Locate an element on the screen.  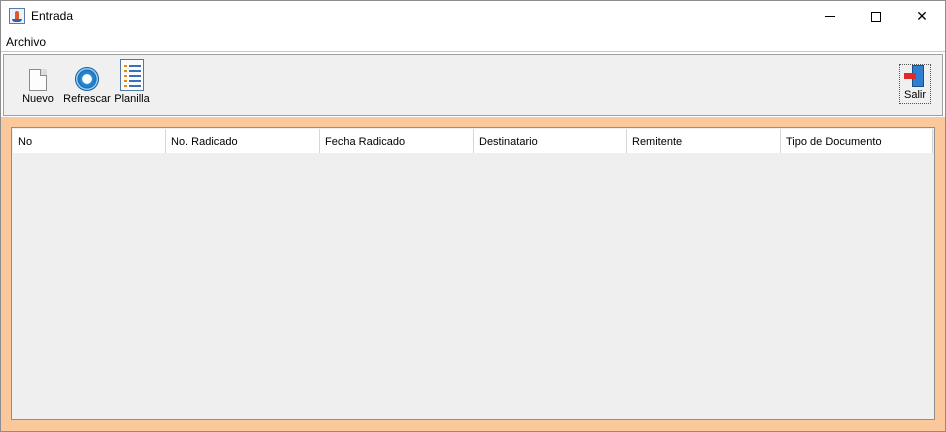
menu-bar: Archivo is located at coordinates (473, 41).